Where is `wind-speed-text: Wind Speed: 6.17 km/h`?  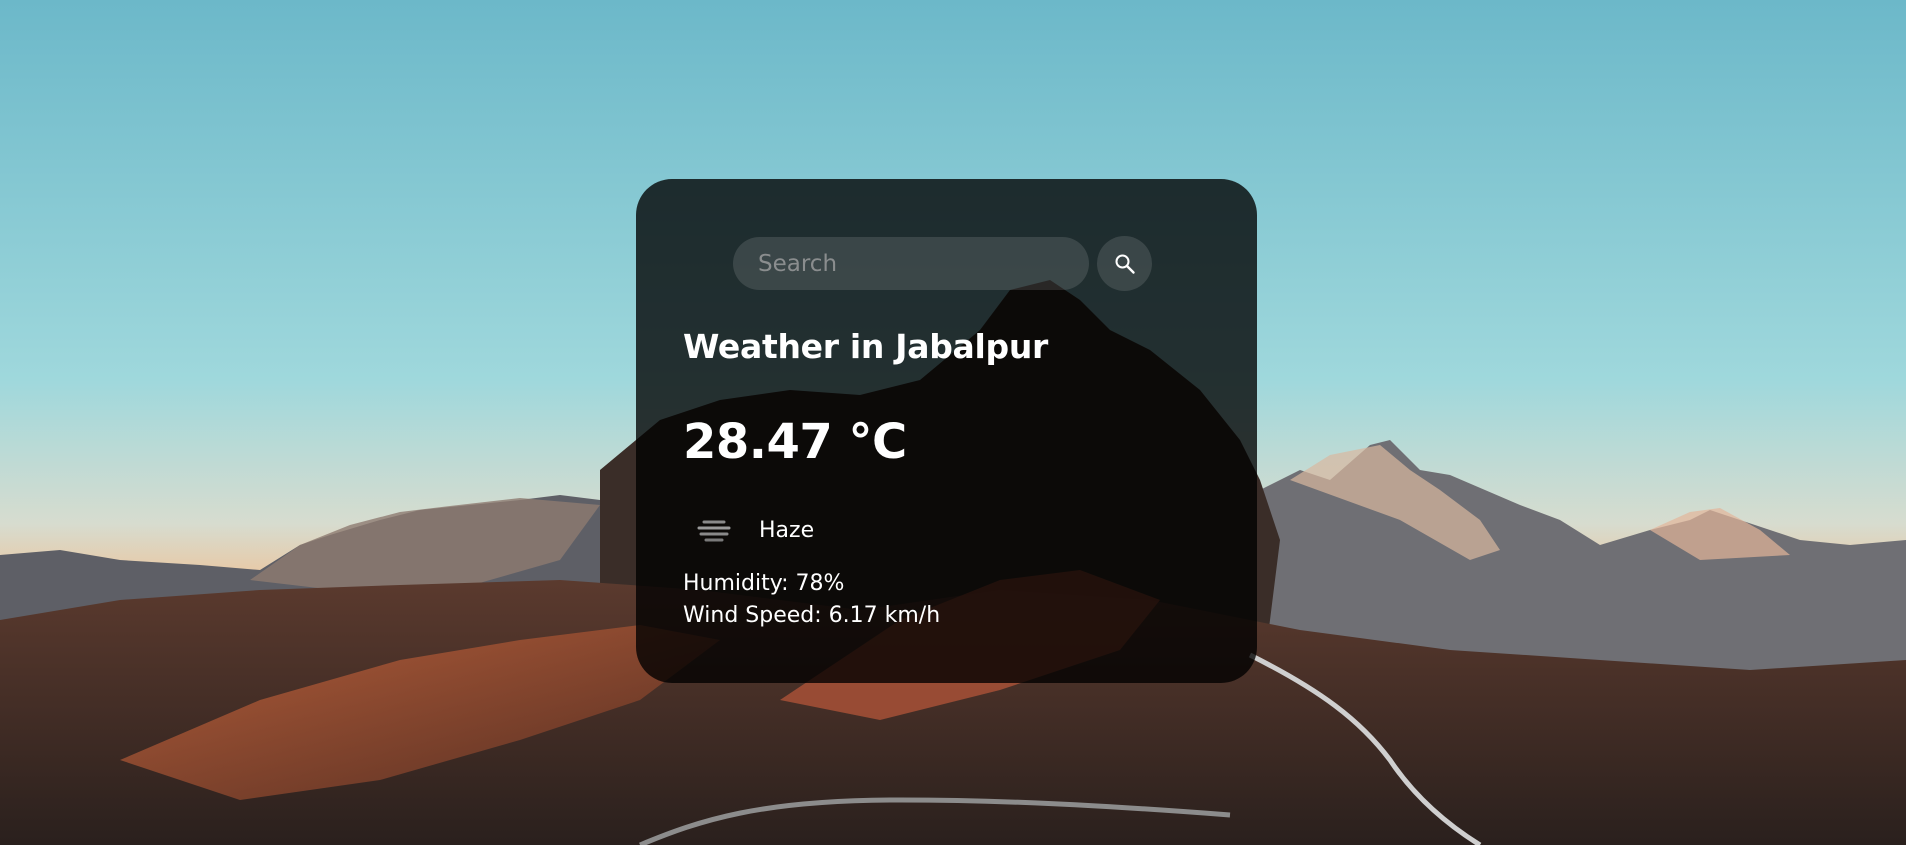
wind-speed-text: Wind Speed: 6.17 km/h is located at coordinates (812, 615).